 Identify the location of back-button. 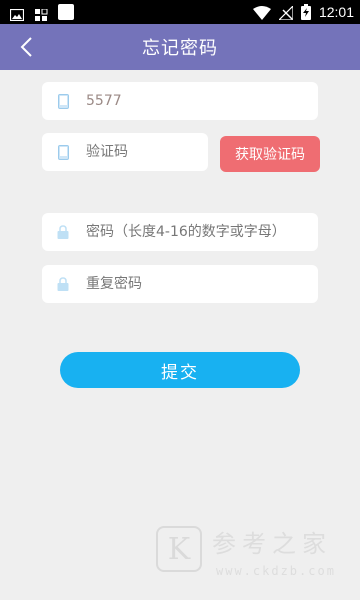
(26, 47).